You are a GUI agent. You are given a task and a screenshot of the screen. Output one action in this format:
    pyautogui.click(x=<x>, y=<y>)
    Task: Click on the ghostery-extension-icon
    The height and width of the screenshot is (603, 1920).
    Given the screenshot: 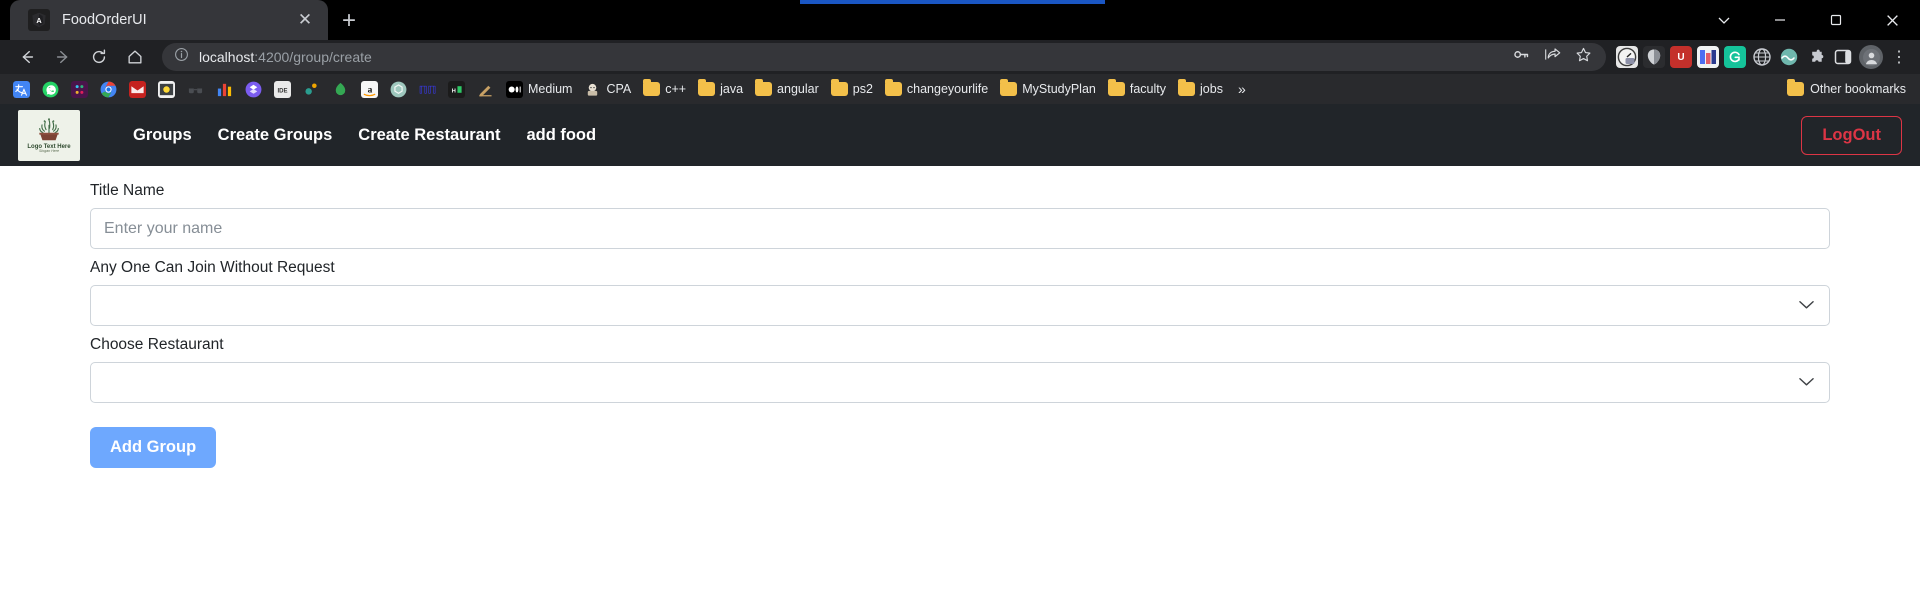 What is the action you would take?
    pyautogui.click(x=1654, y=57)
    